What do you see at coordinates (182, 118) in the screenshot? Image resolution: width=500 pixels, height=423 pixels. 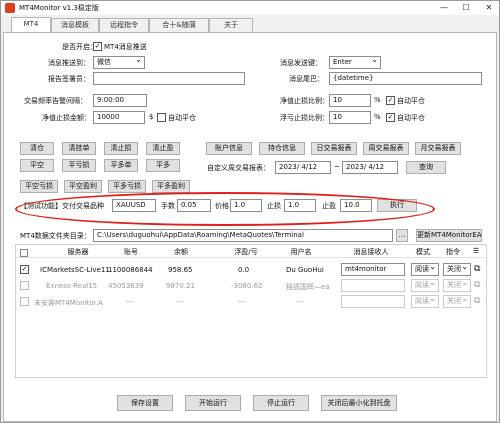 I see `net-auto-label: 自动平仓` at bounding box center [182, 118].